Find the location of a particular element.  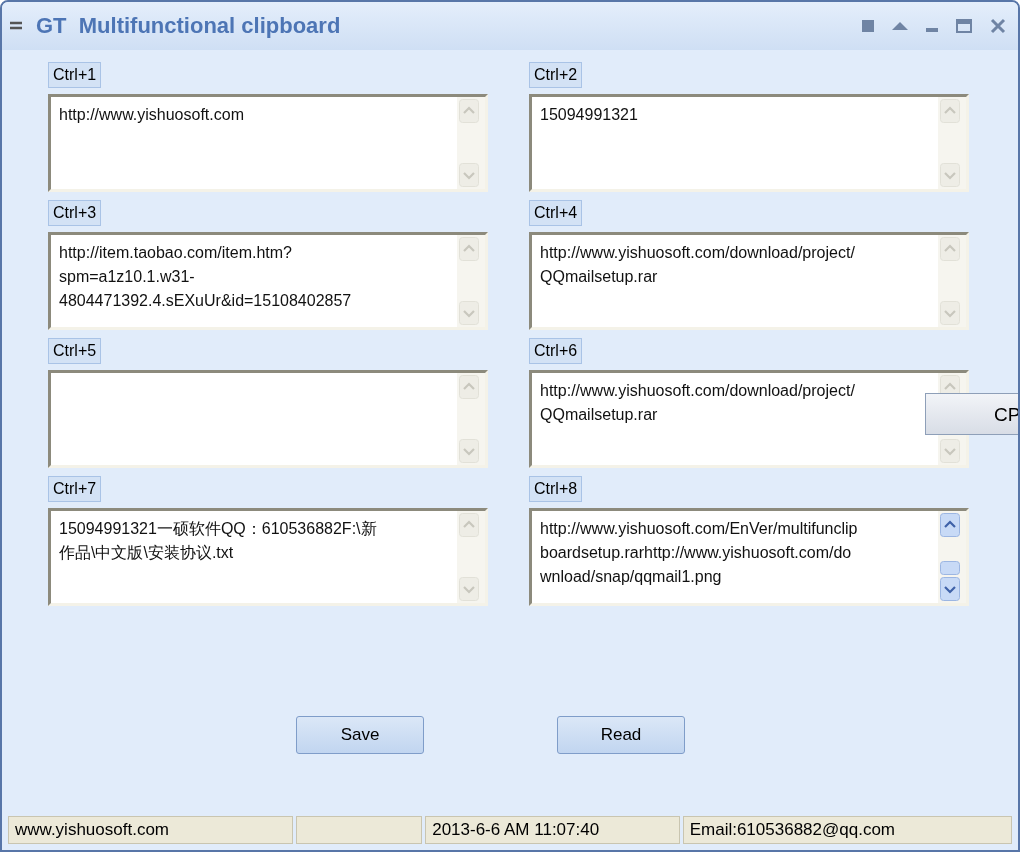

action-button: Read is located at coordinates (621, 735).